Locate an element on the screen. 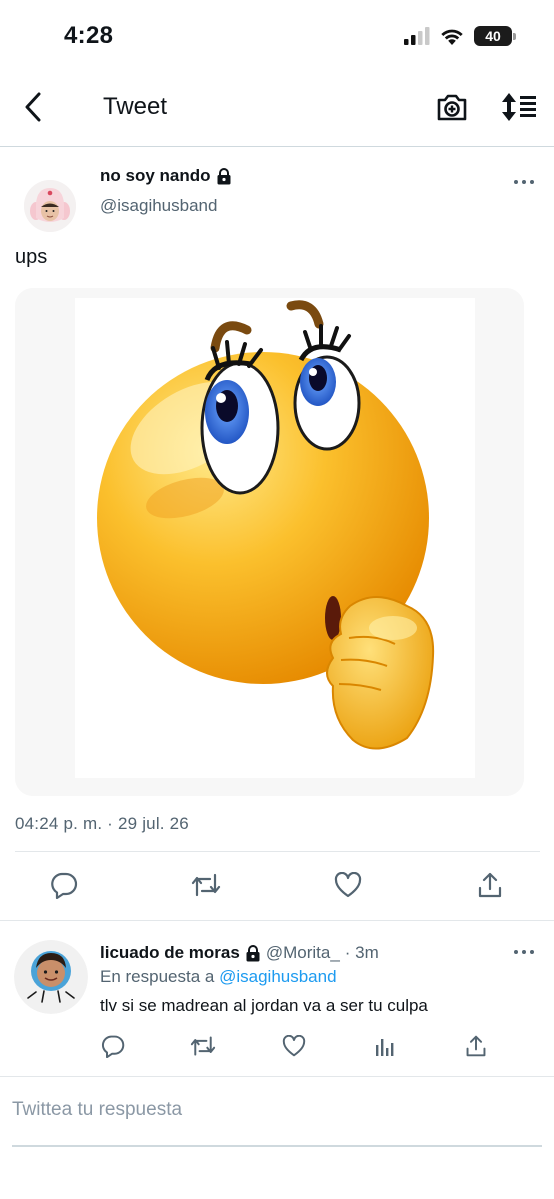 This screenshot has width=554, height=1199. tweet-timestamp: 04:24 p. m. · 29 jul. 26 is located at coordinates (102, 823).